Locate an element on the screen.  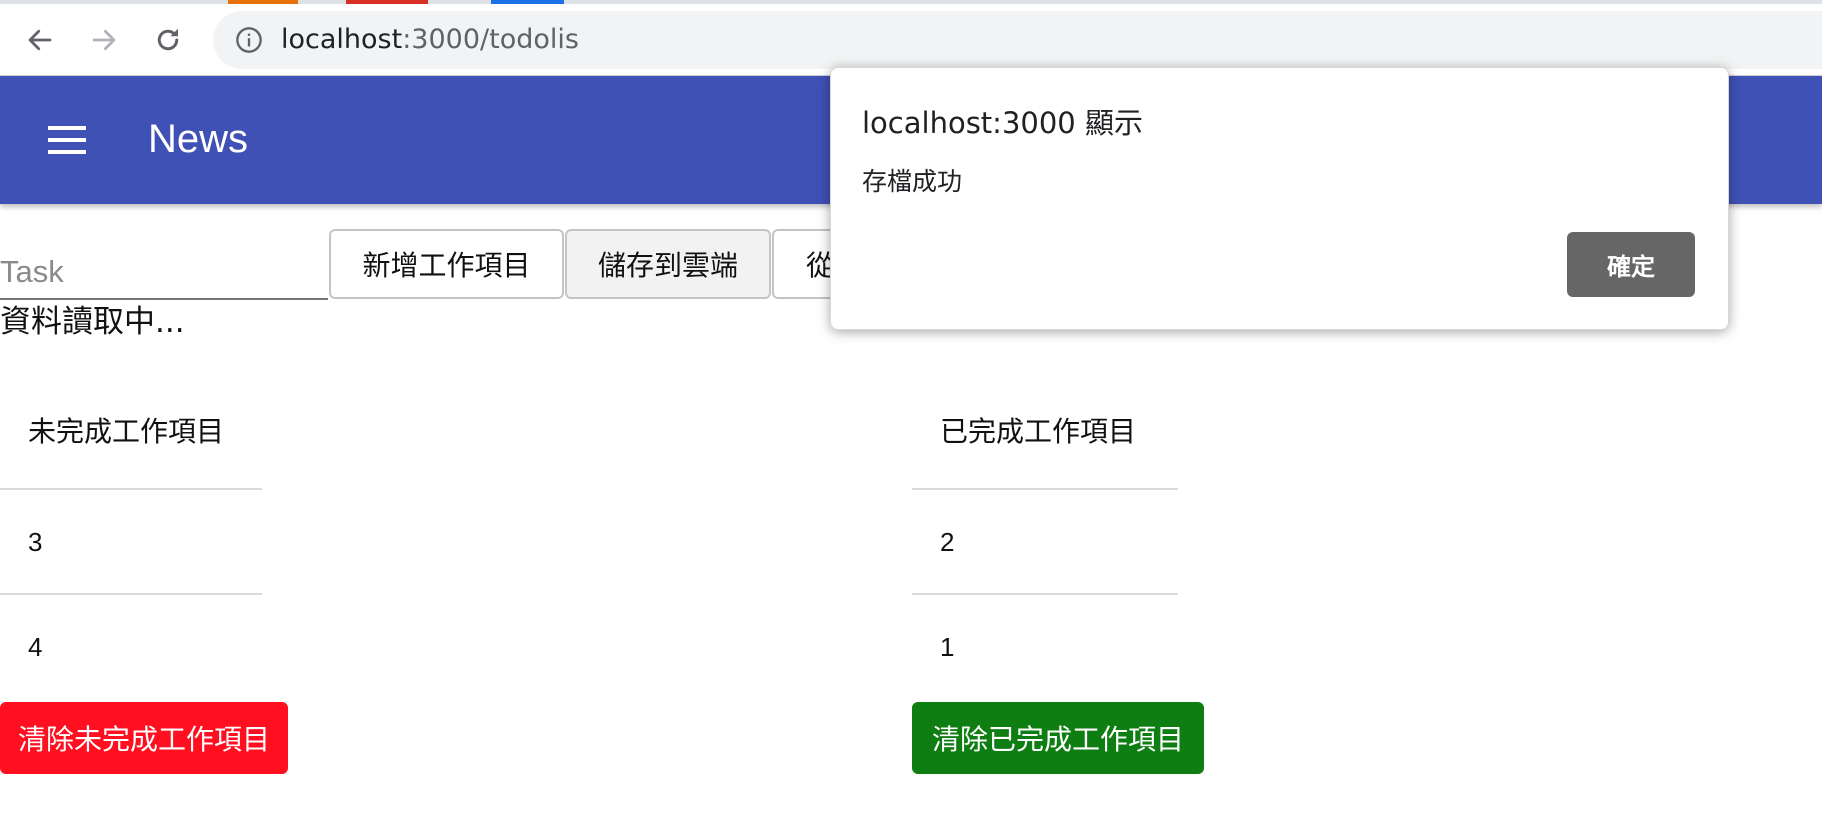
list-item: 3 is located at coordinates (131, 540).